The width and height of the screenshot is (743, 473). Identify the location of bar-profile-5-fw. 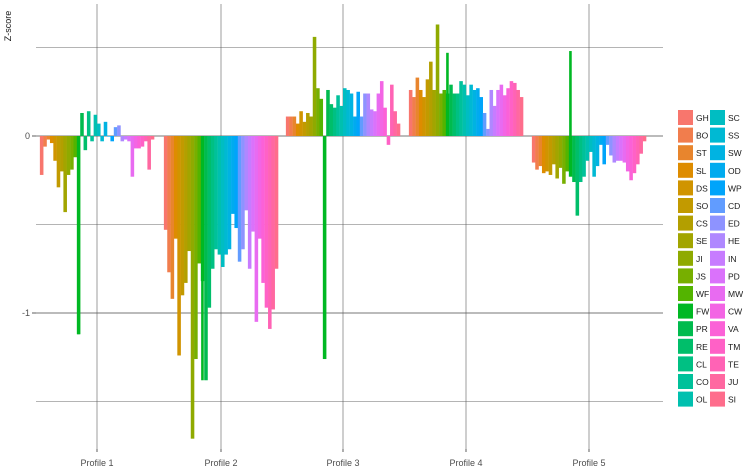
(570, 156).